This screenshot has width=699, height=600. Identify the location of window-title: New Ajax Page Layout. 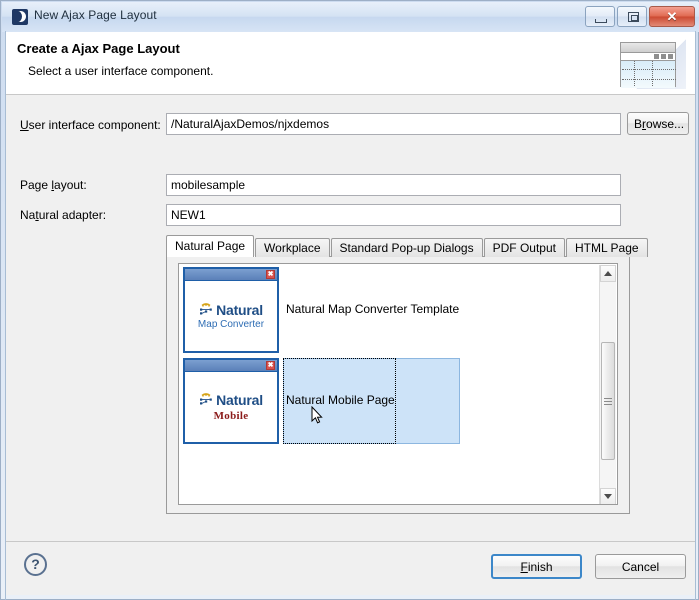
(95, 15).